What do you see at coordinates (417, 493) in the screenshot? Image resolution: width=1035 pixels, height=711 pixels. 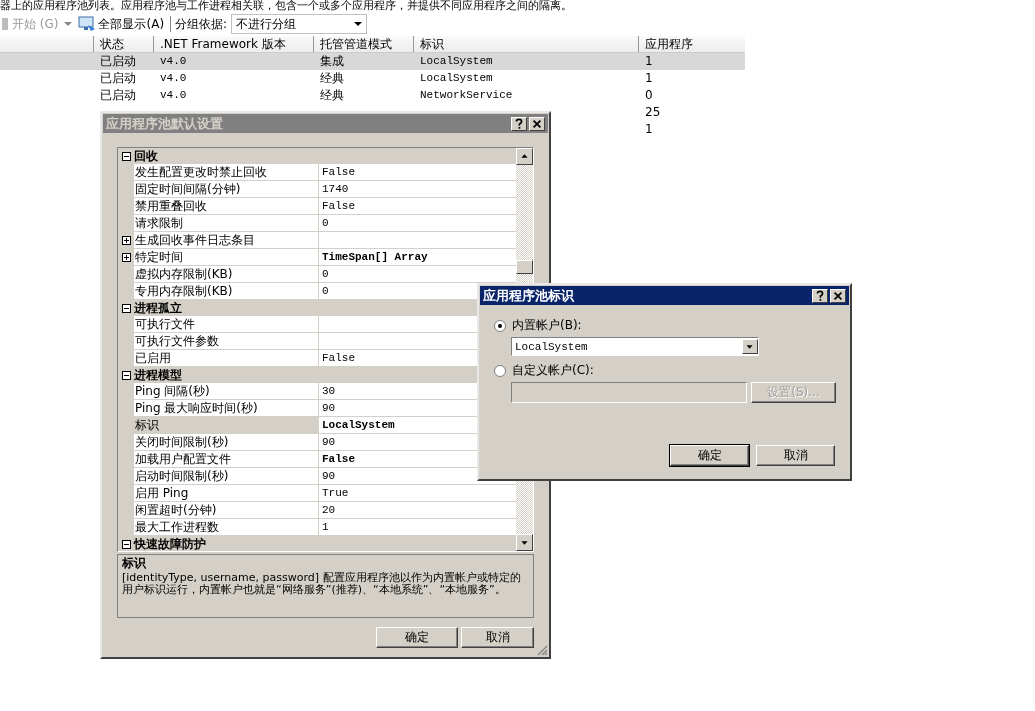 I see `property-value: True` at bounding box center [417, 493].